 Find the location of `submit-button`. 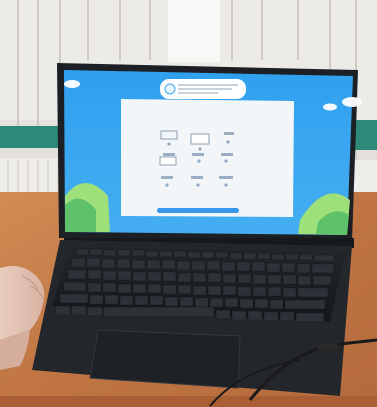

submit-button is located at coordinates (198, 210).